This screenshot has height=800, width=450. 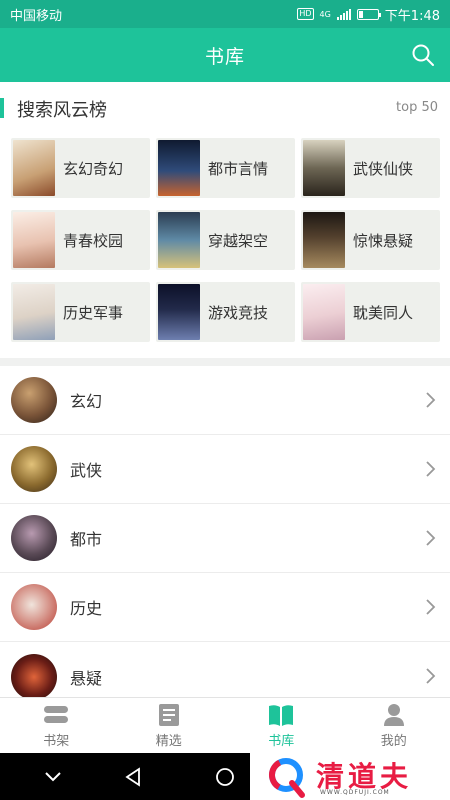 What do you see at coordinates (169, 715) in the screenshot?
I see `featured-icon` at bounding box center [169, 715].